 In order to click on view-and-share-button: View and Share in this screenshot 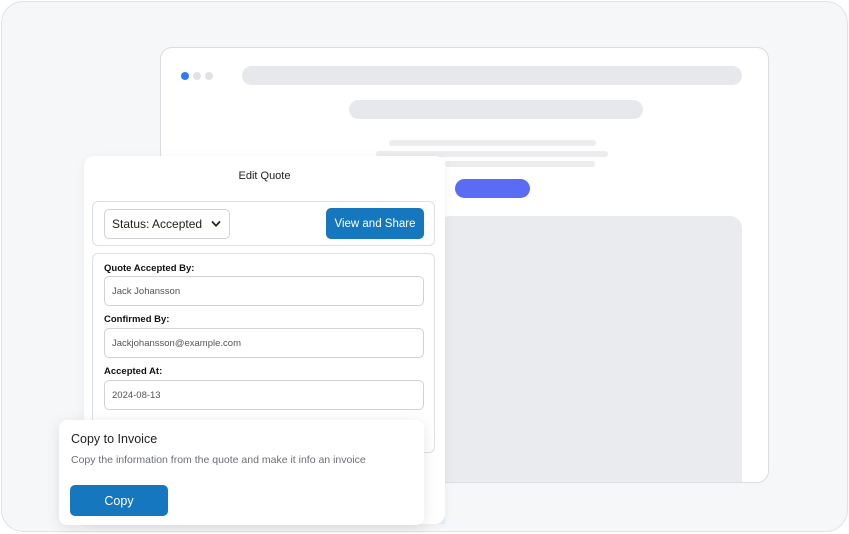, I will do `click(375, 223)`.